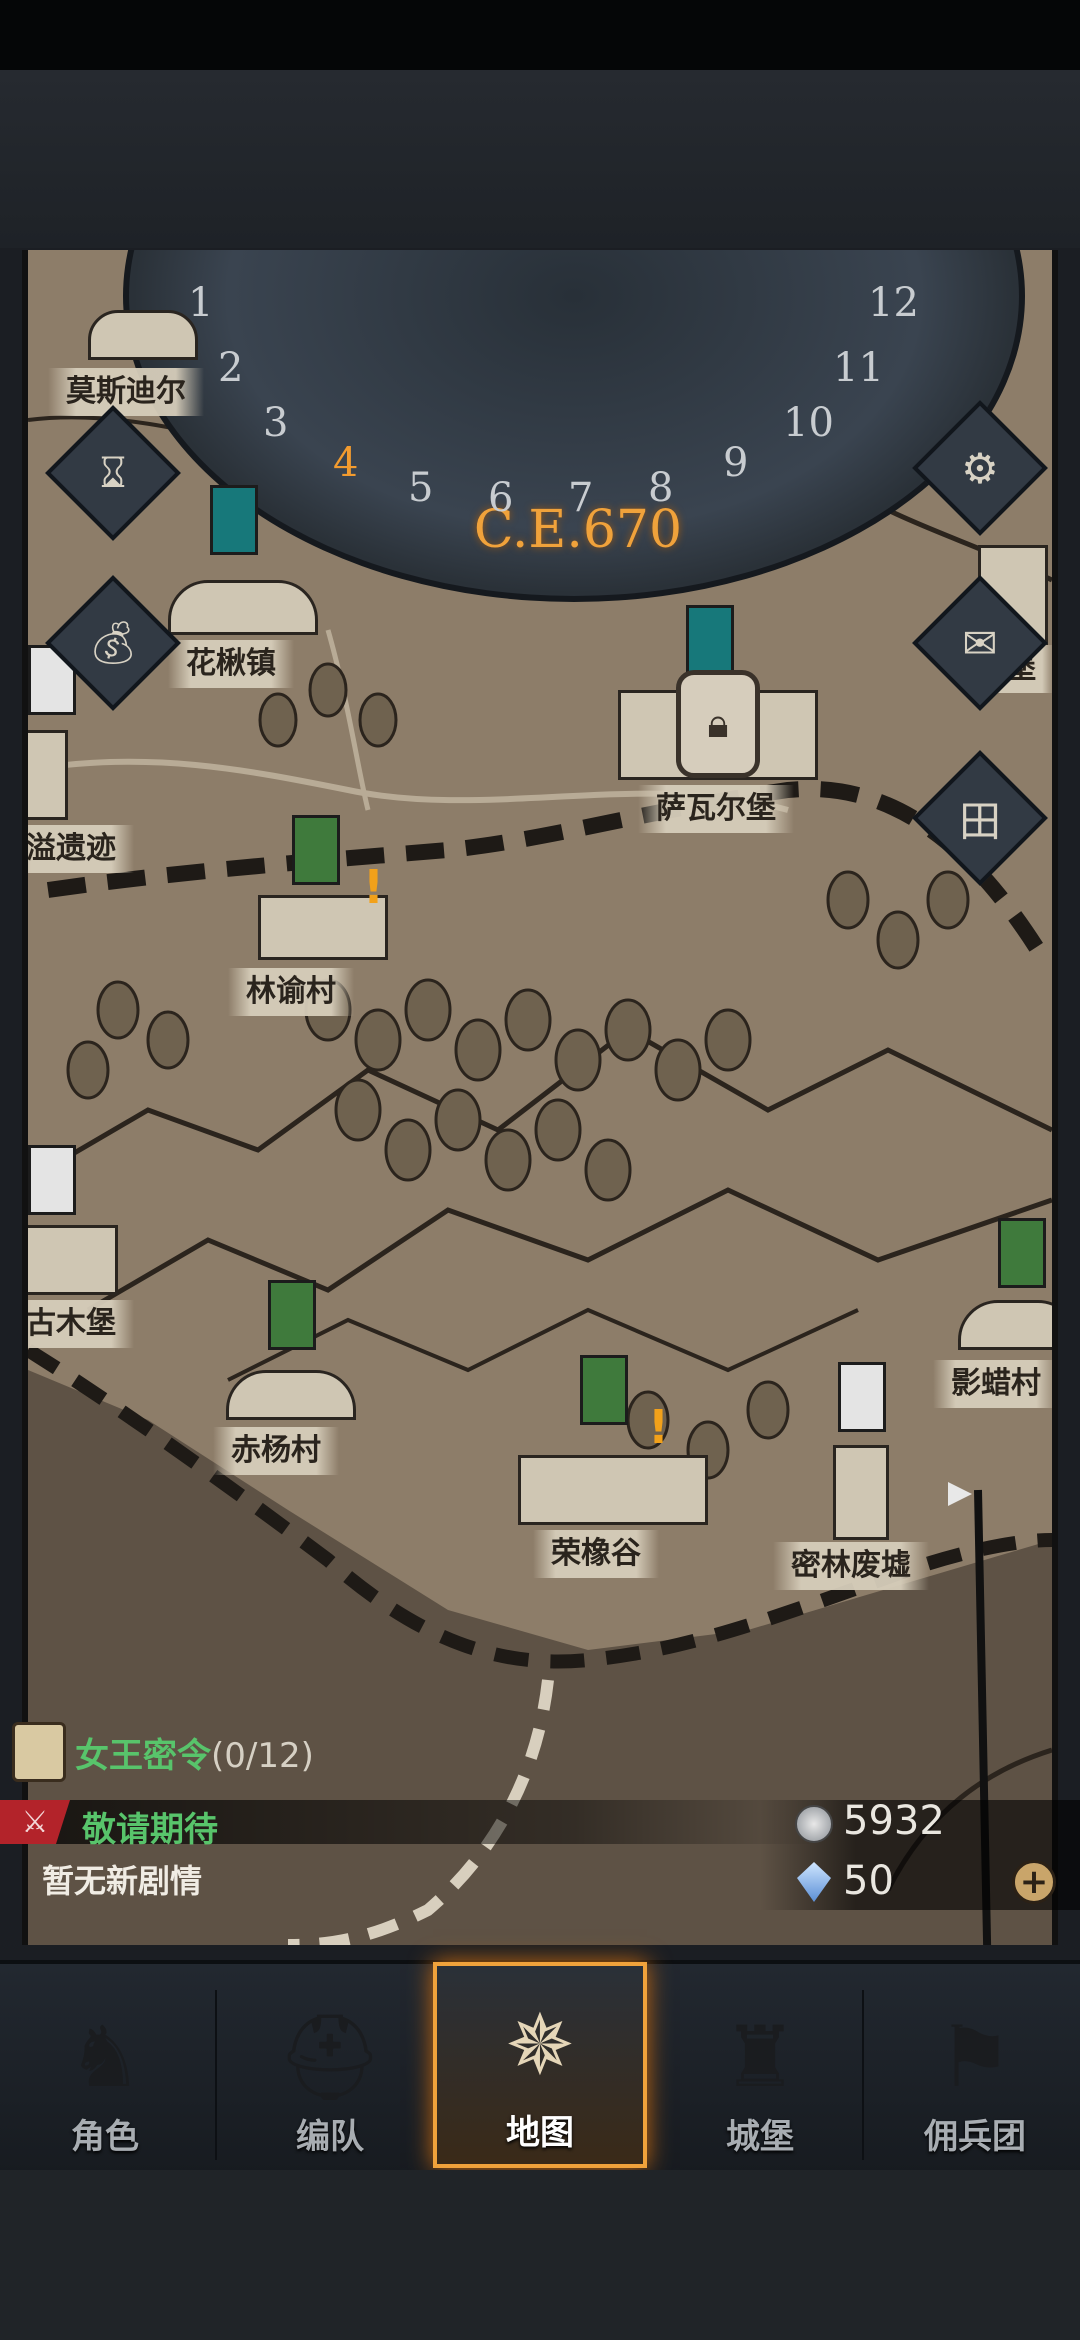  I want to click on knight-icon: ♞, so click(105, 2057).